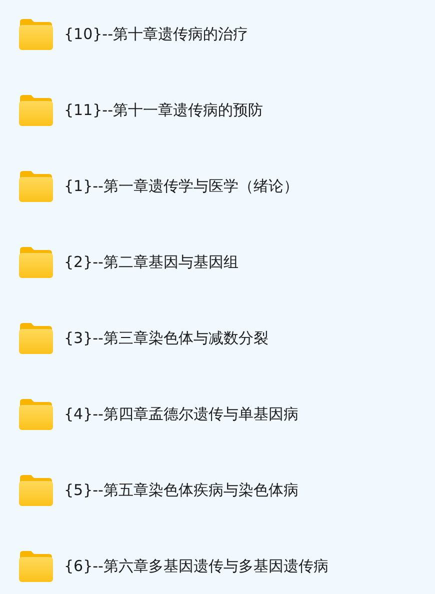 The width and height of the screenshot is (435, 594). What do you see at coordinates (181, 186) in the screenshot?
I see `folder-name: {1}--第一章遗传学与医学（绪论）` at bounding box center [181, 186].